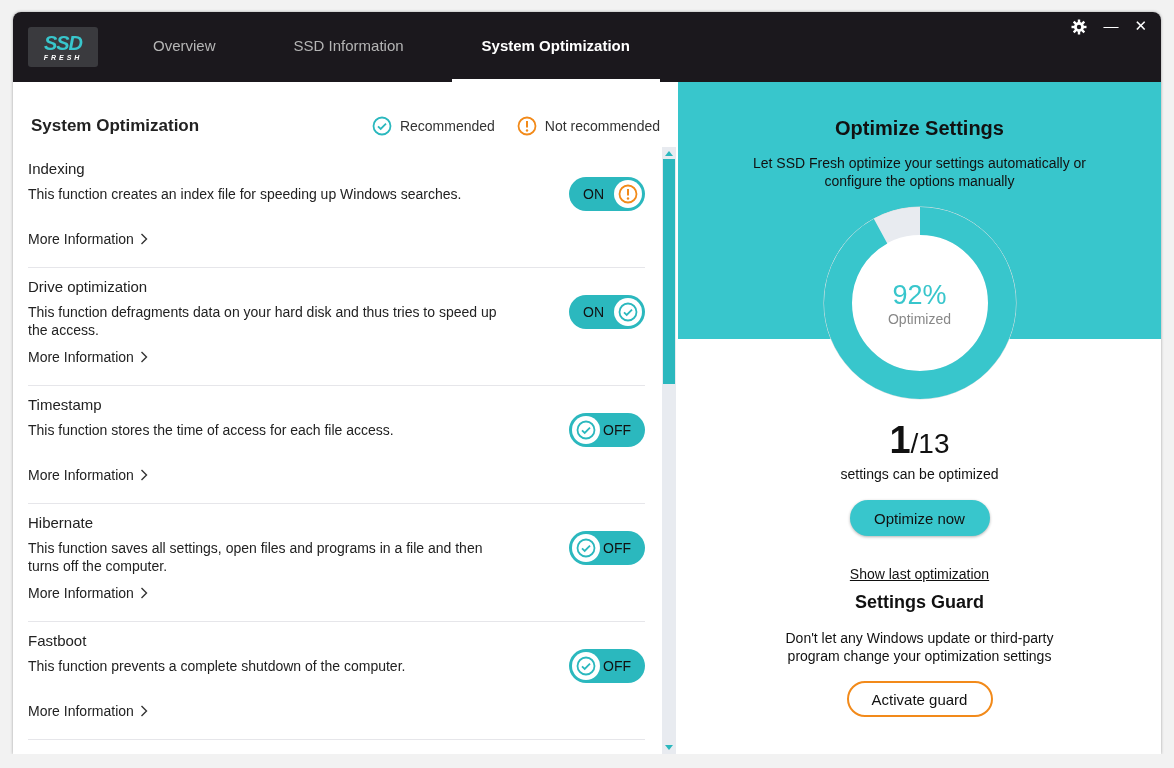 This screenshot has height=768, width=1174. Describe the element at coordinates (919, 647) in the screenshot. I see `guard-description: Don't let any Windows update or third-party program change your optimization settings` at that location.